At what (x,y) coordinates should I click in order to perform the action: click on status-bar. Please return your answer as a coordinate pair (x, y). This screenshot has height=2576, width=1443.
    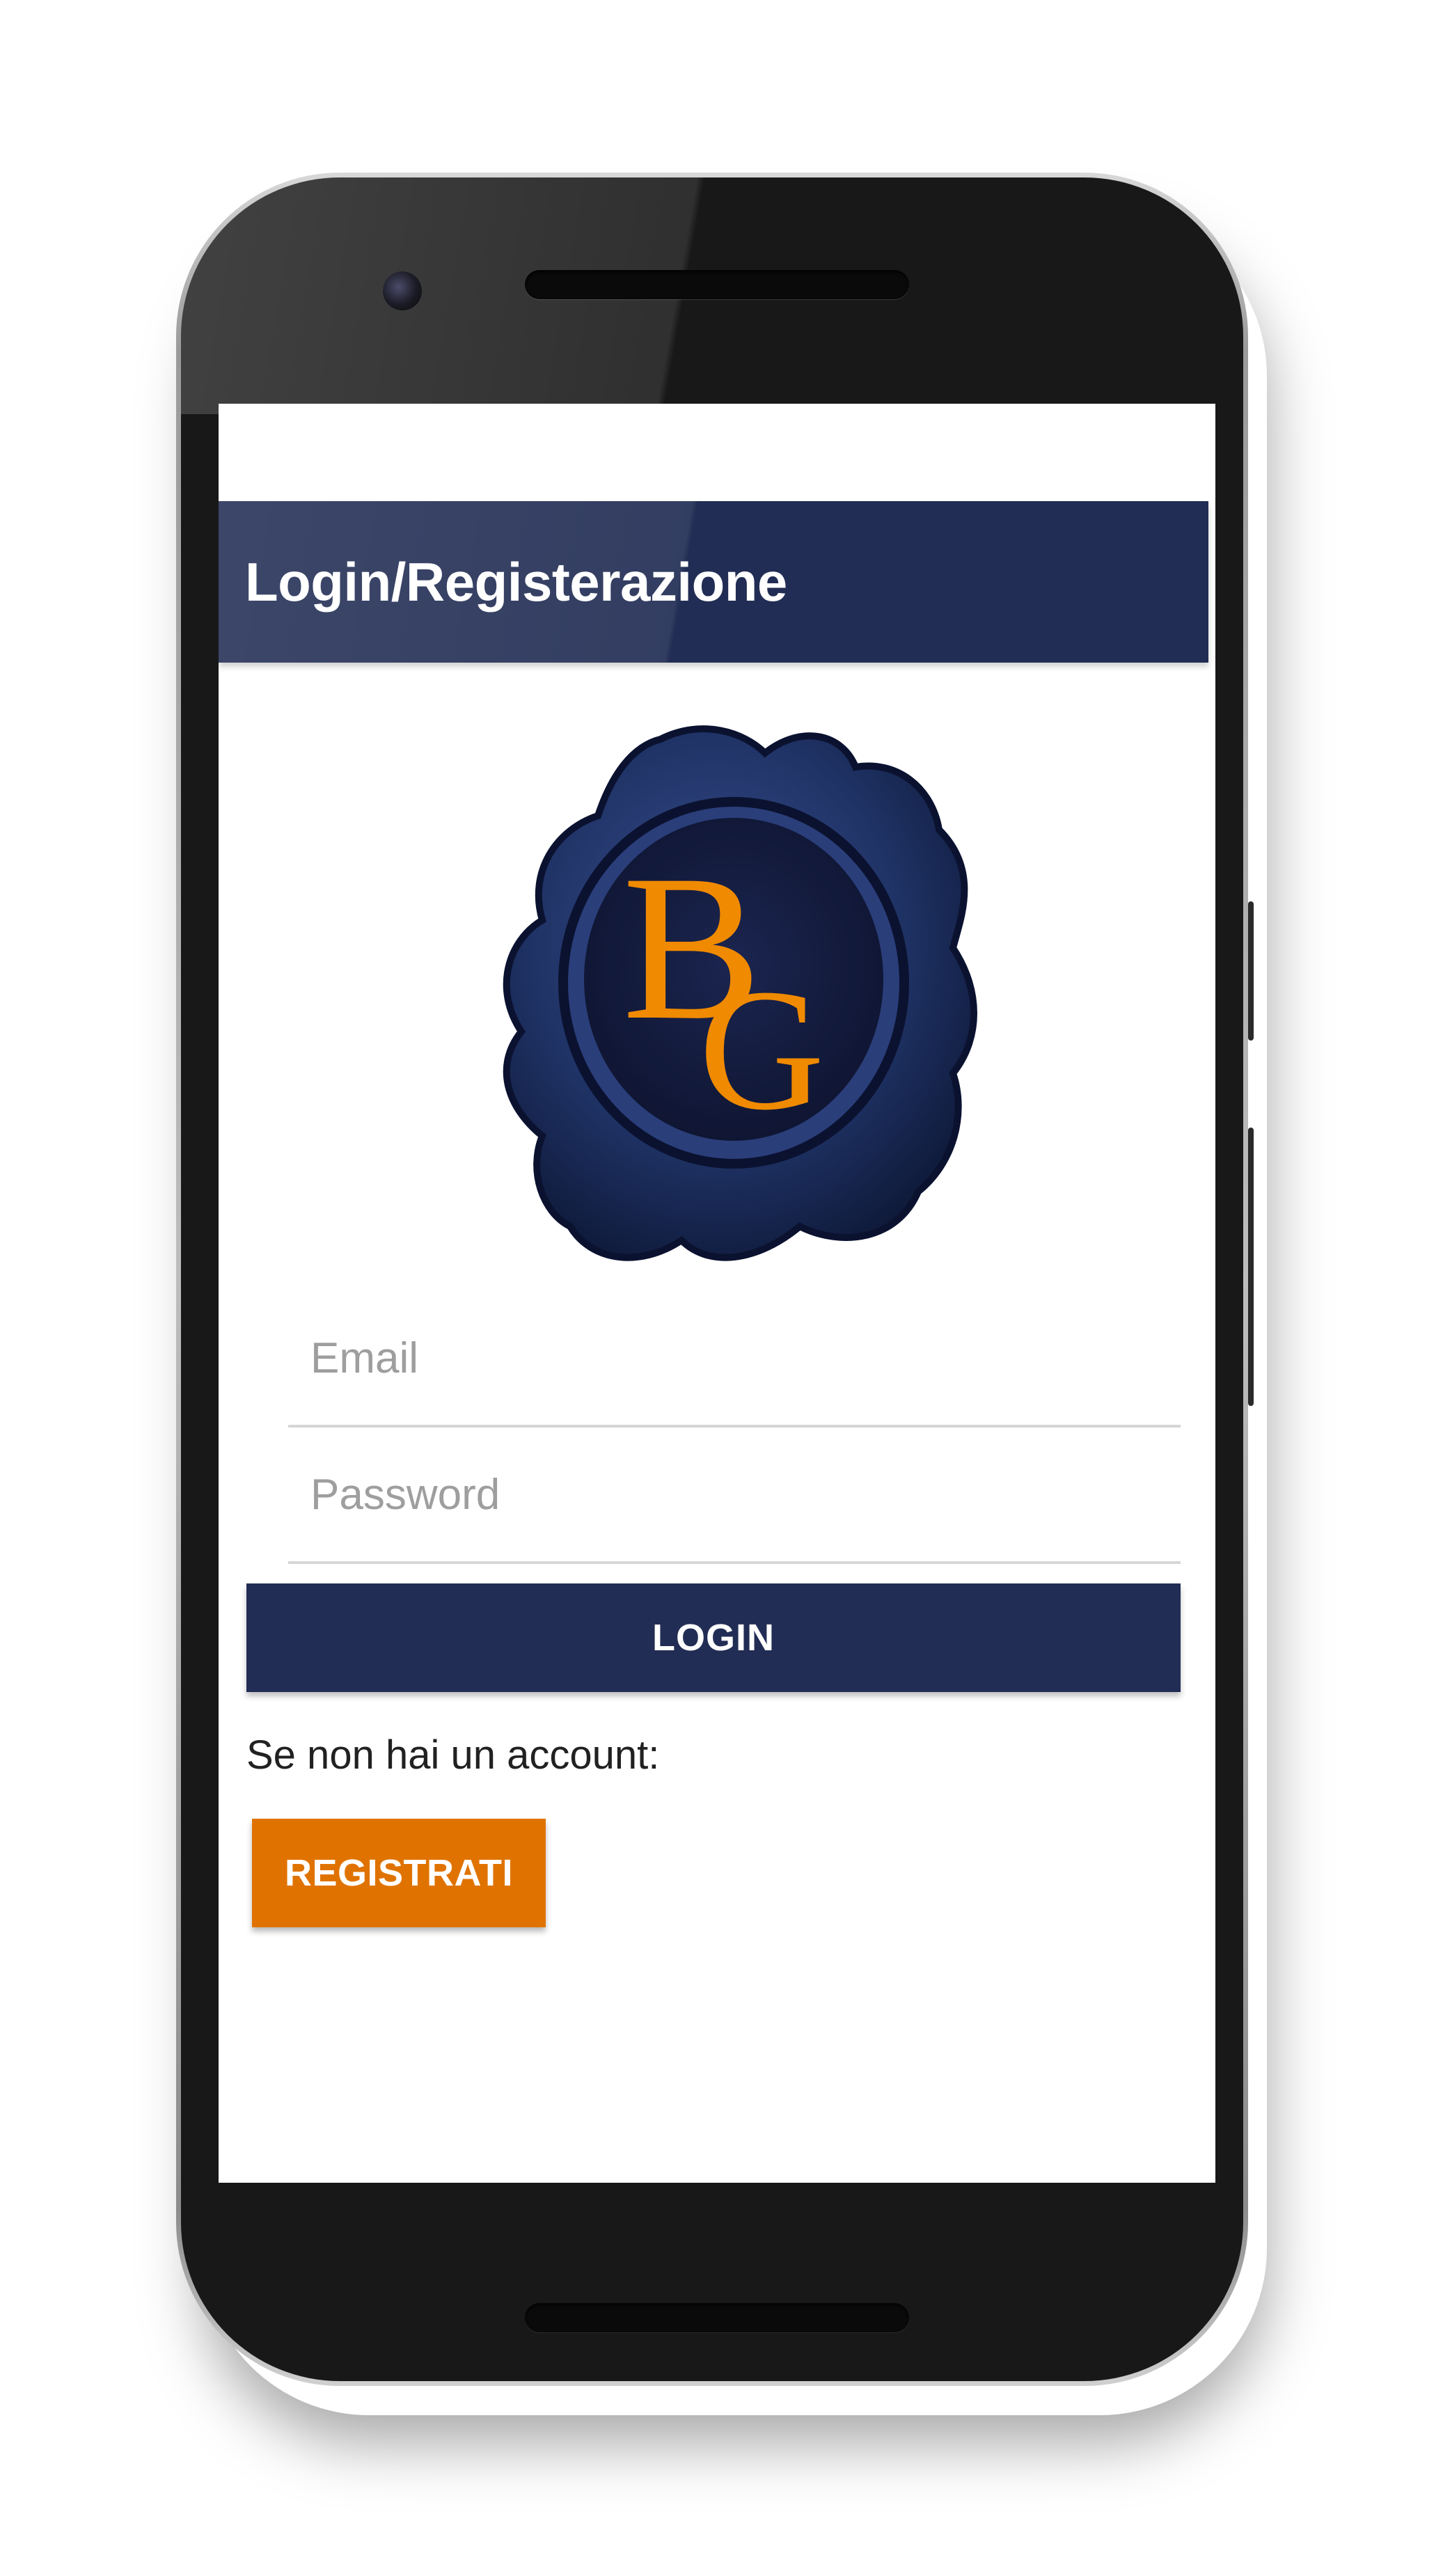
    Looking at the image, I should click on (717, 452).